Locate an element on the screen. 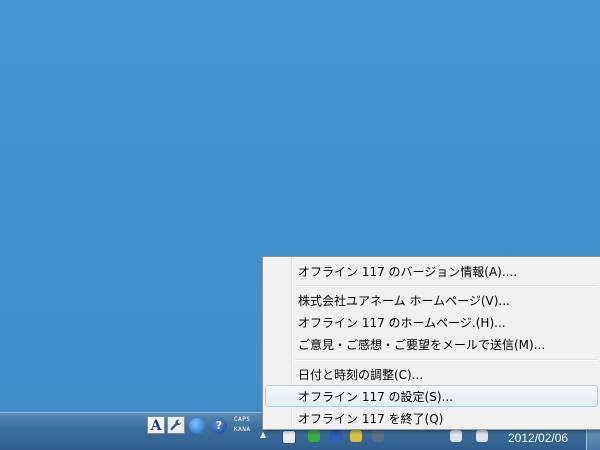 The image size is (600, 450). kana-label: KANA is located at coordinates (242, 429).